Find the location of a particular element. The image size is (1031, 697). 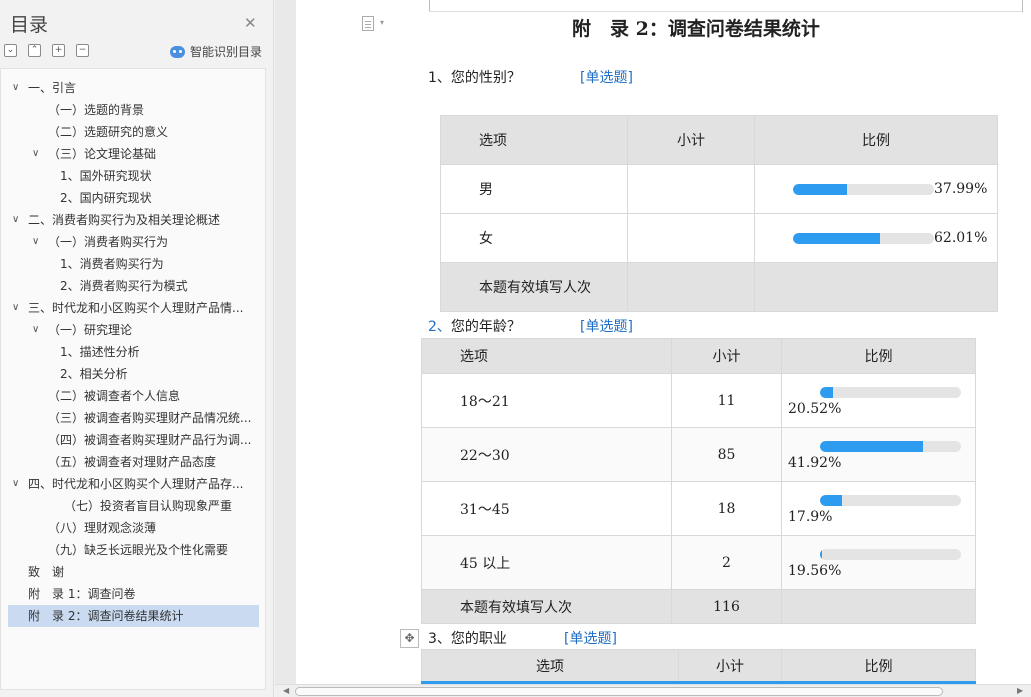

toc-item-label: （九）缺乏长远眼光及个性化需要 is located at coordinates (138, 550).